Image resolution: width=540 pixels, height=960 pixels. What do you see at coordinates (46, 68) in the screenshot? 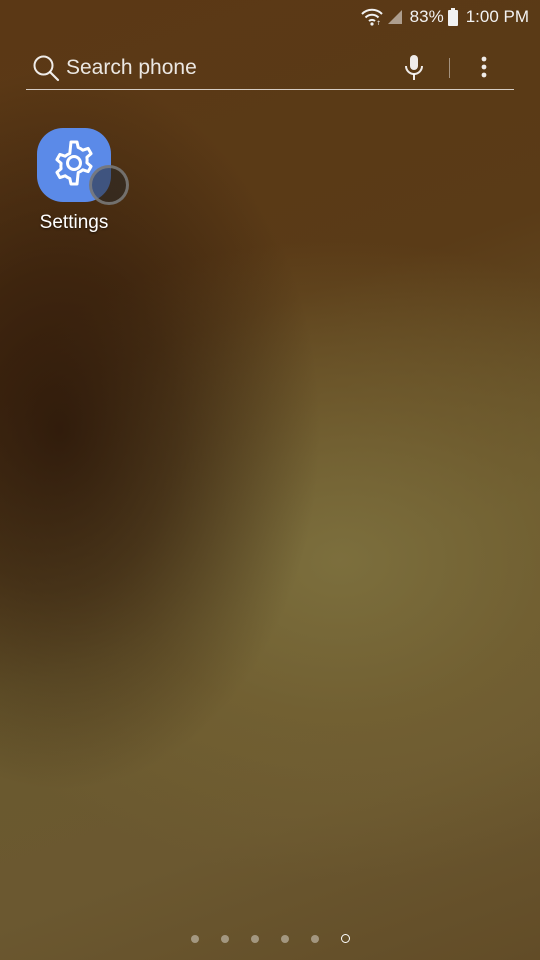
I see `search-icon` at bounding box center [46, 68].